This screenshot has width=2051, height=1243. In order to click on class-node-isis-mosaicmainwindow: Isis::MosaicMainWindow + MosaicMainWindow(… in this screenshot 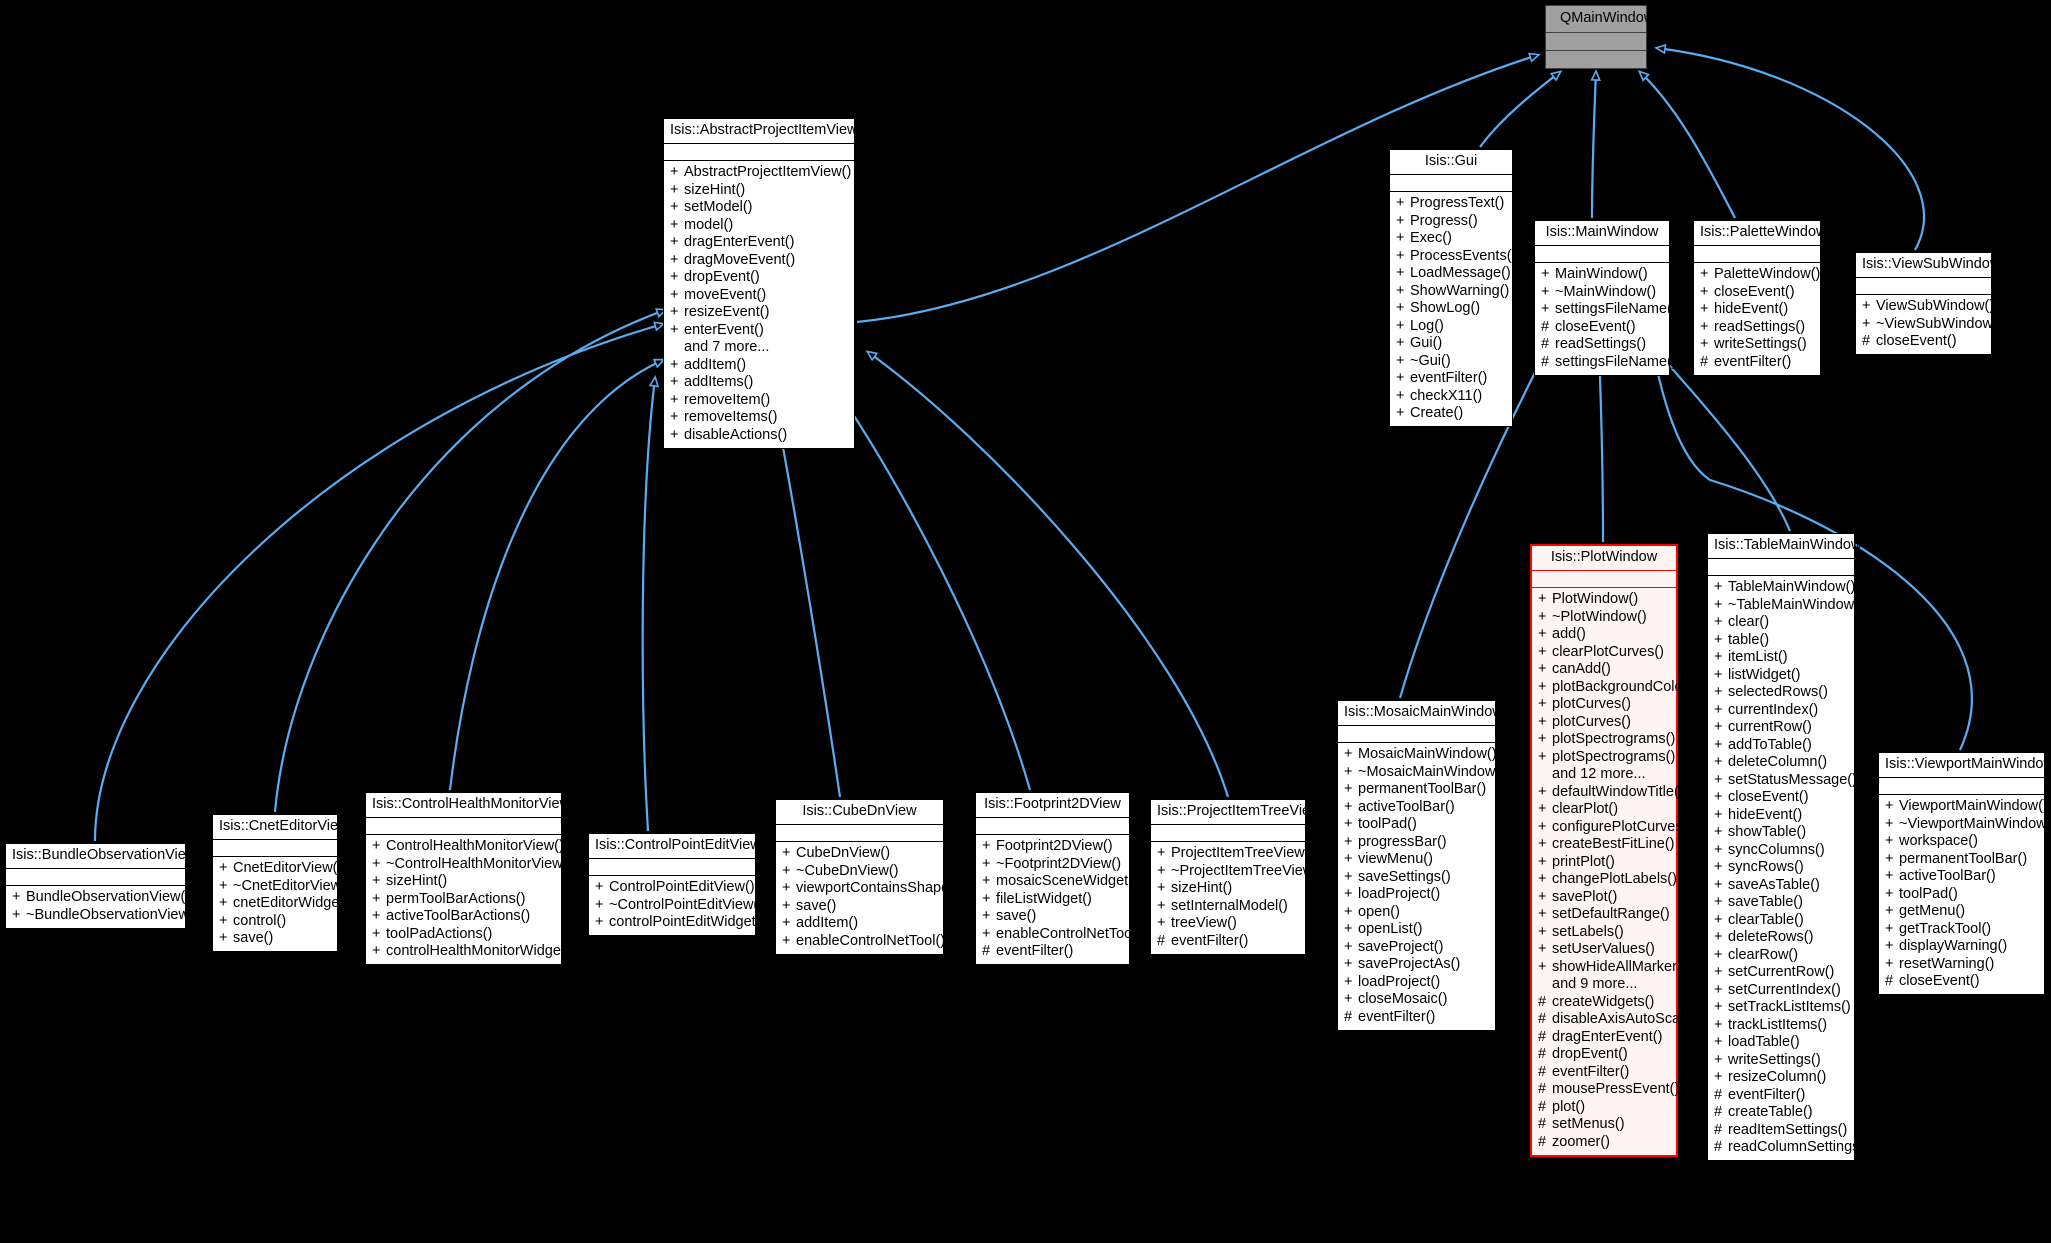, I will do `click(1421, 865)`.